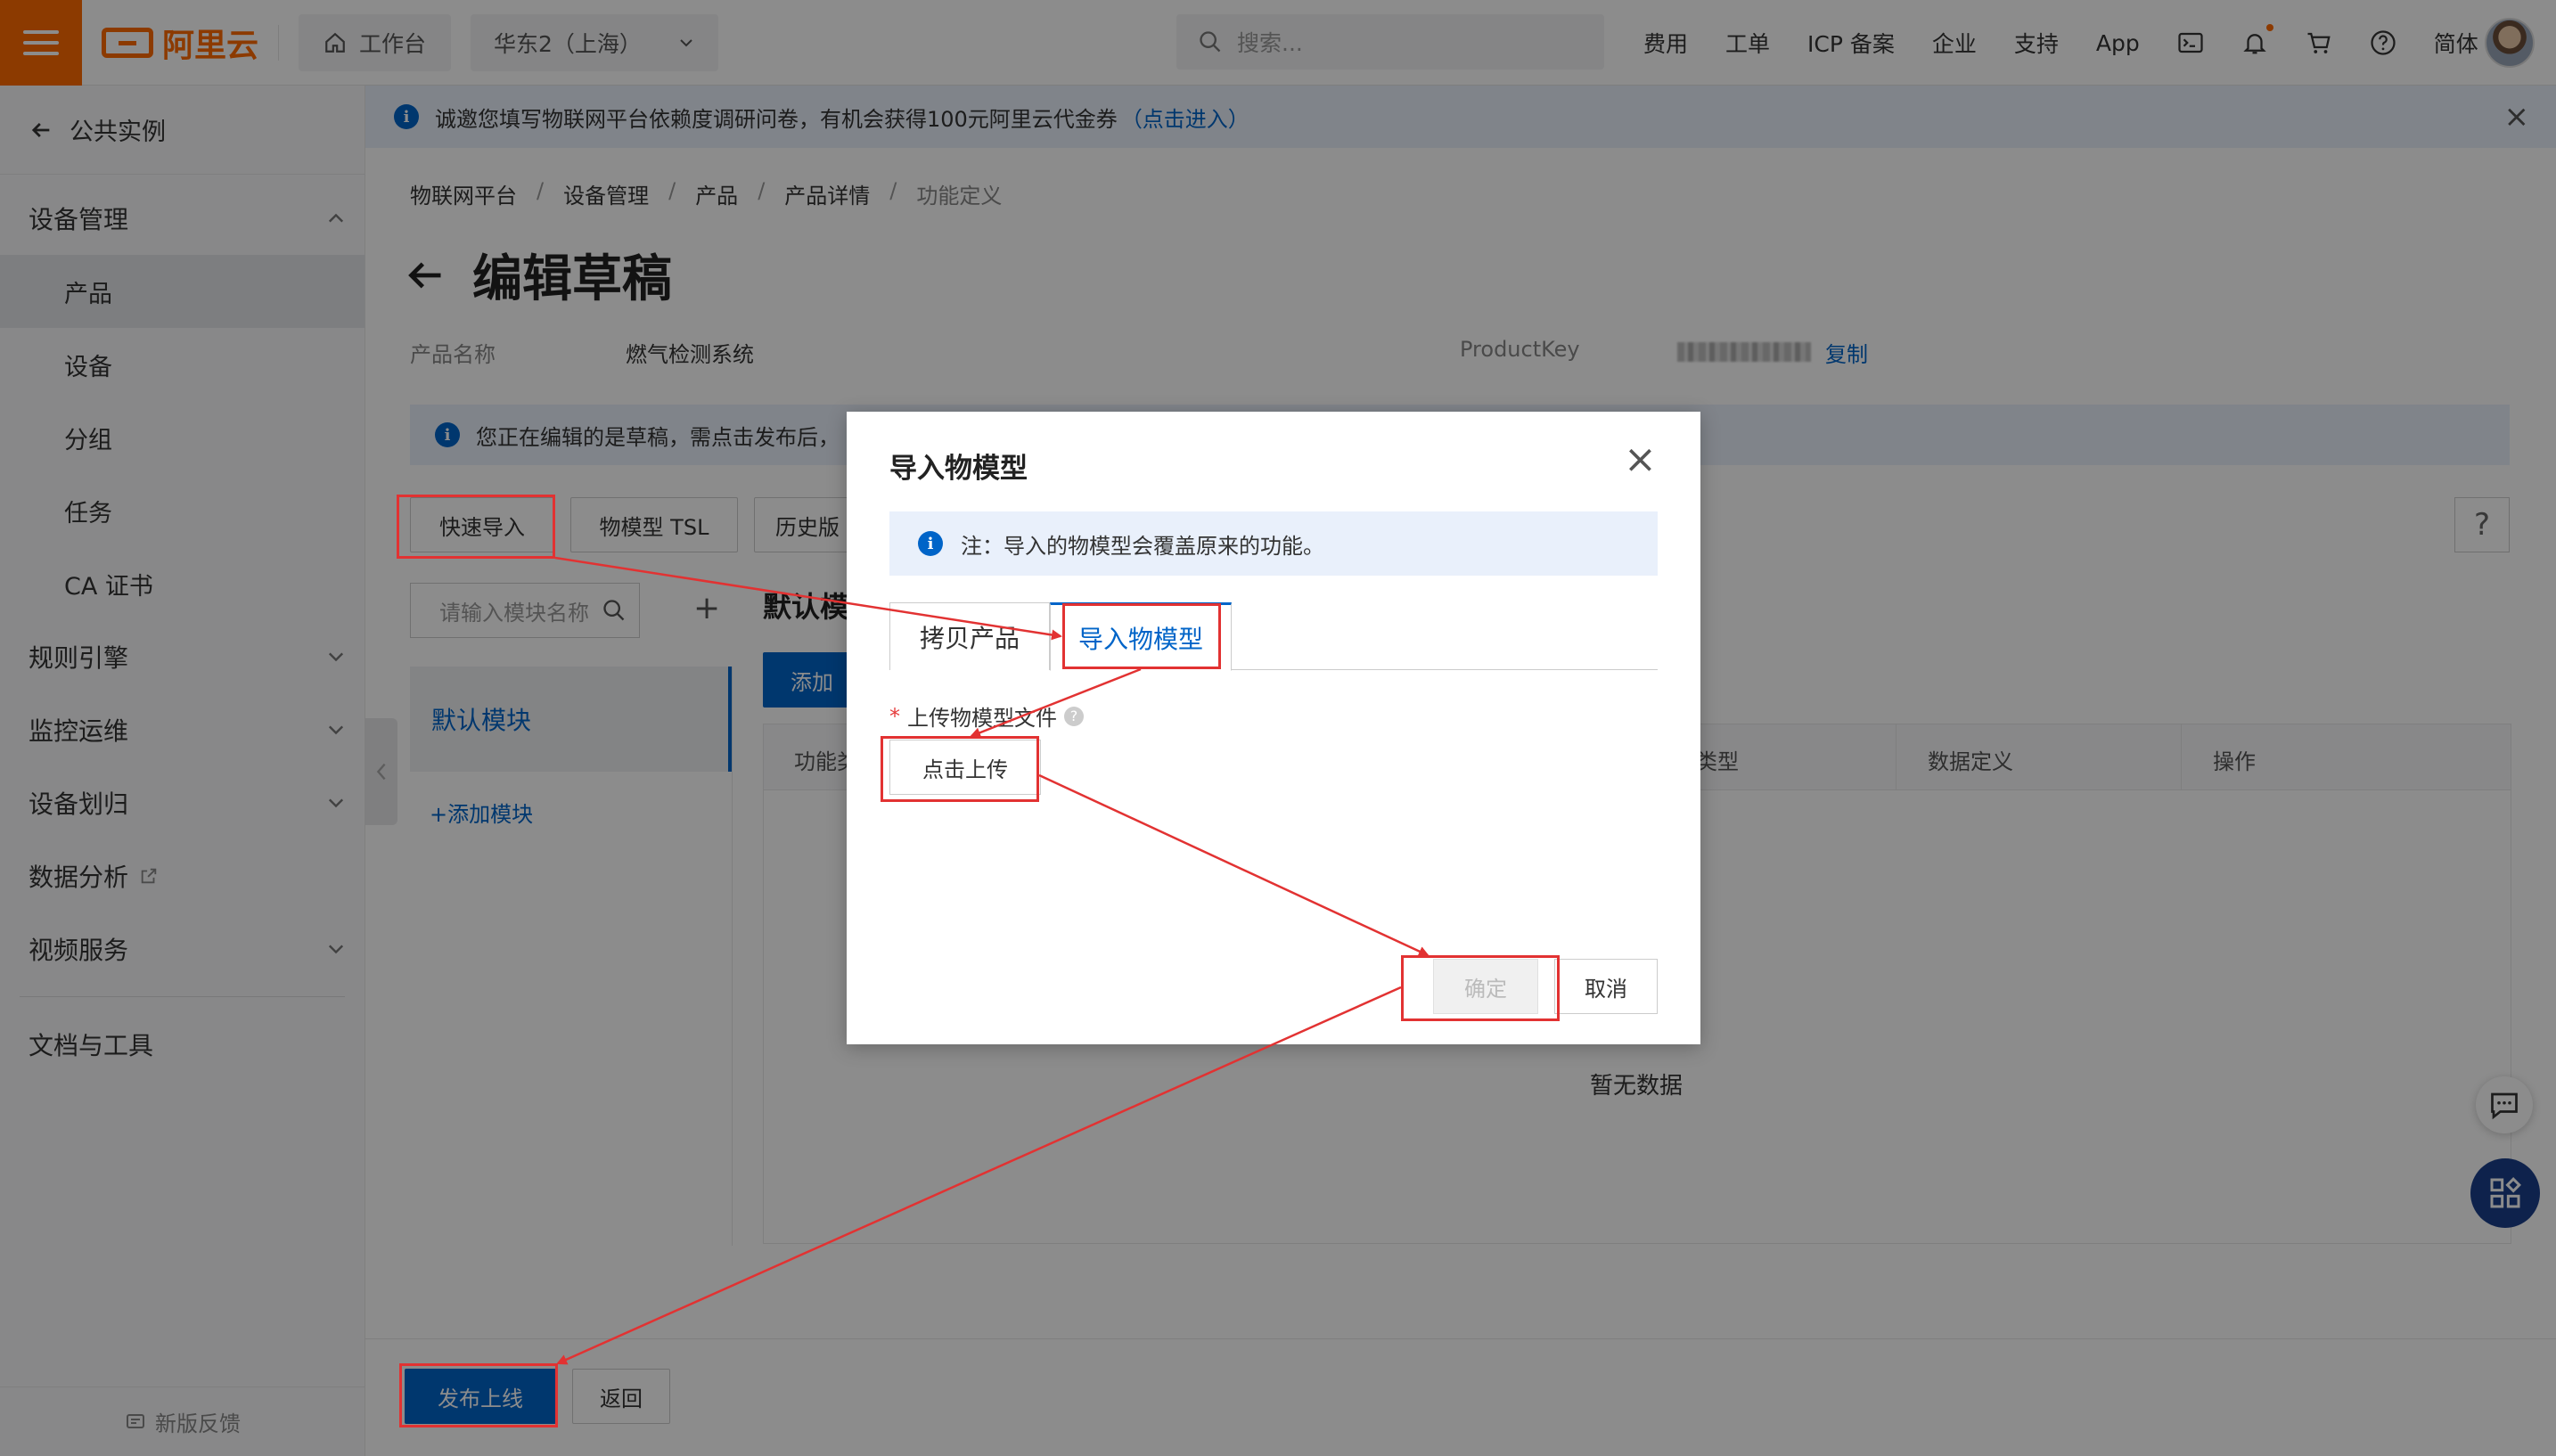 The image size is (2556, 1456). What do you see at coordinates (1606, 987) in the screenshot?
I see `cancel-button: 取消` at bounding box center [1606, 987].